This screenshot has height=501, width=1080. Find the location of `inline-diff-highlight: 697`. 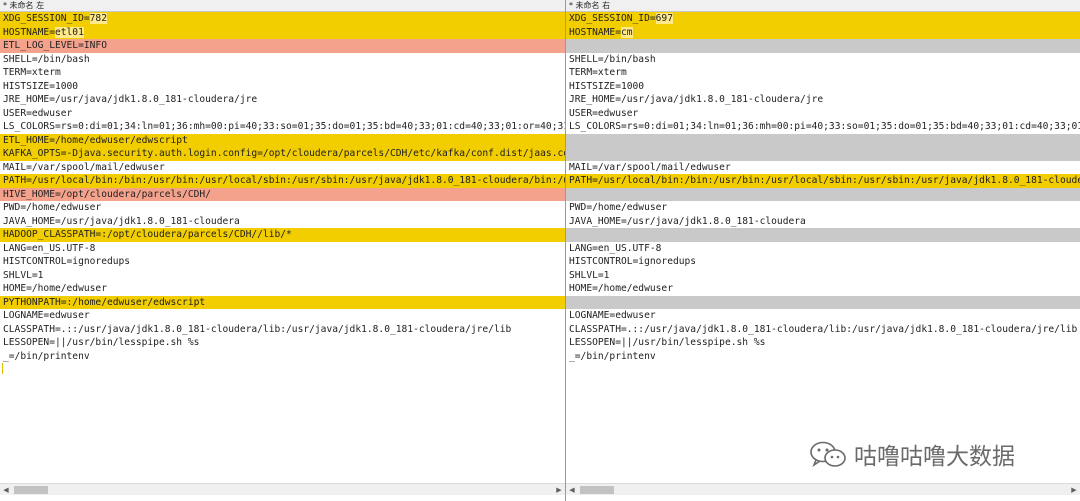

inline-diff-highlight: 697 is located at coordinates (664, 18).